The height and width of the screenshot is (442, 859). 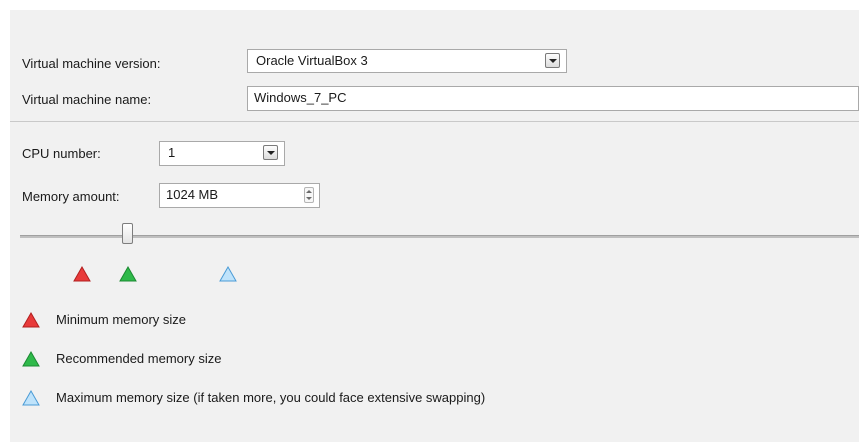 What do you see at coordinates (222, 153) in the screenshot?
I see `cpu-number-select: 1` at bounding box center [222, 153].